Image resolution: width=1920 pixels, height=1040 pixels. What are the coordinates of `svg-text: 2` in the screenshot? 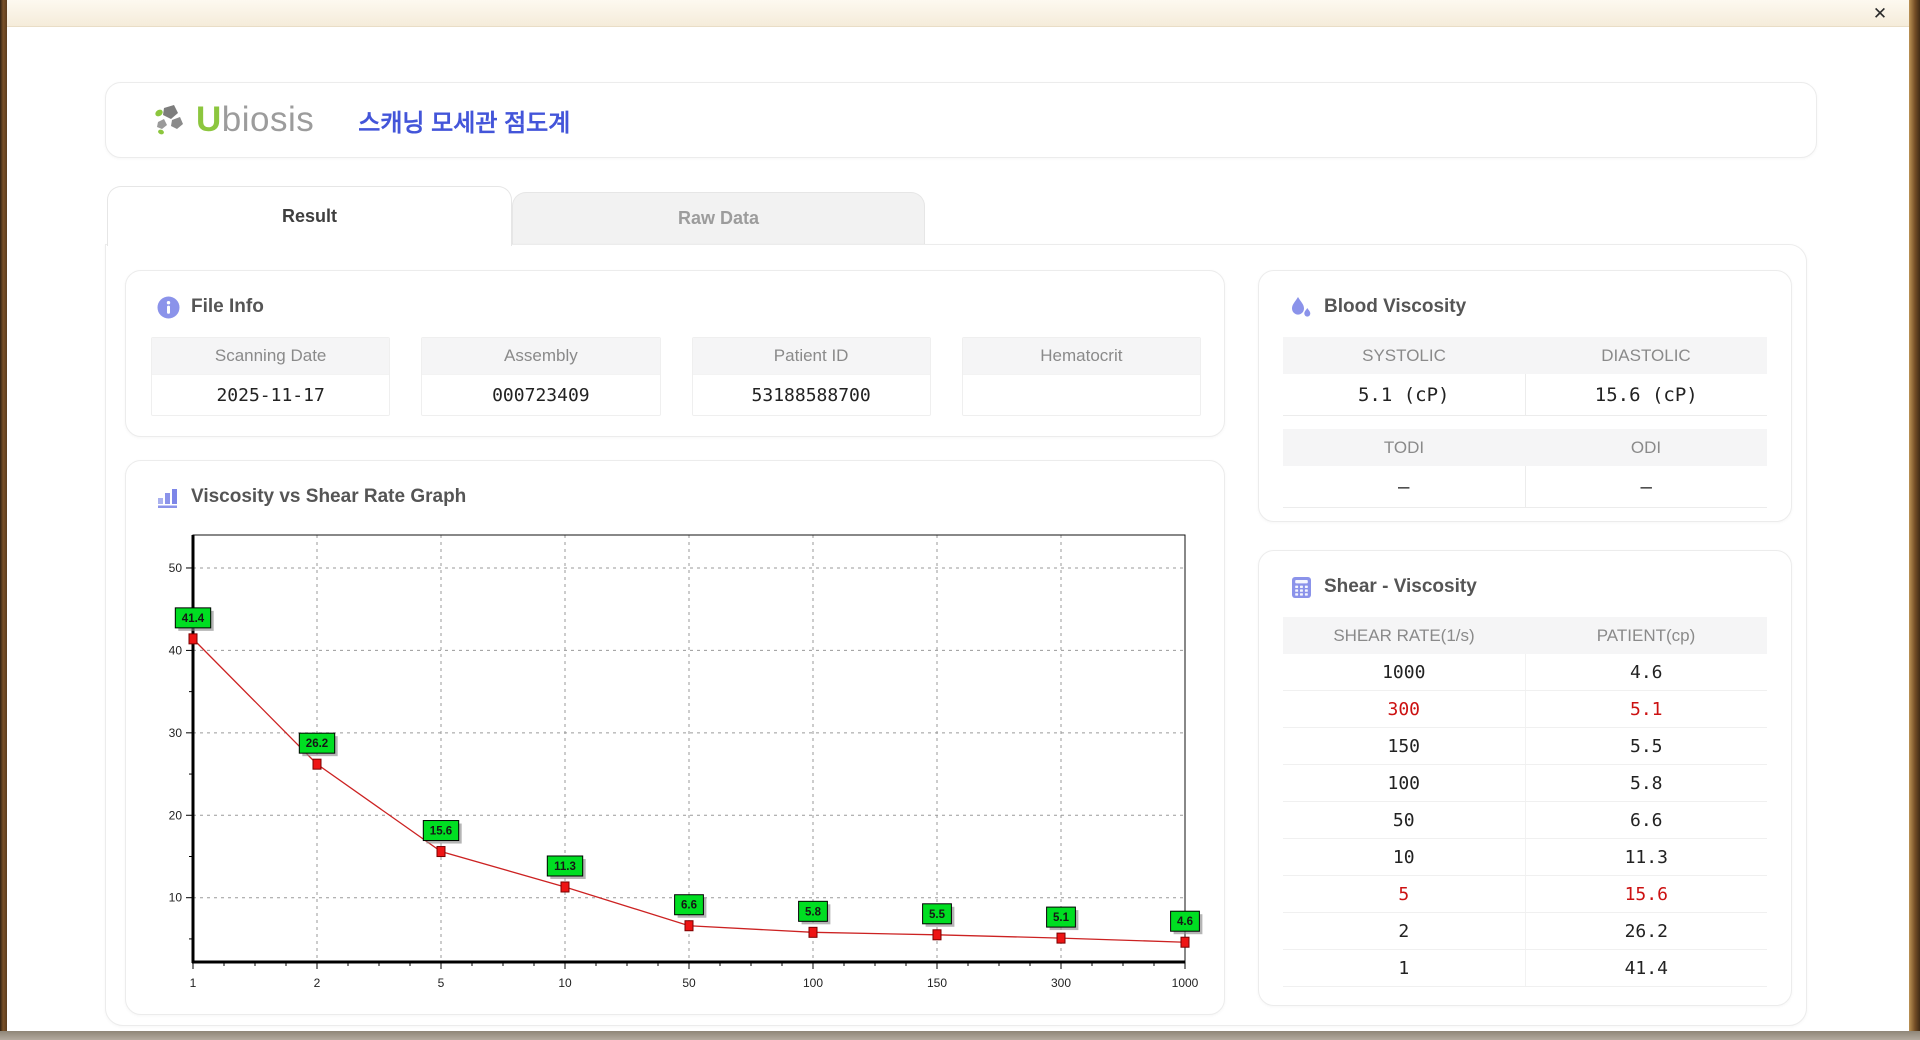 It's located at (317, 983).